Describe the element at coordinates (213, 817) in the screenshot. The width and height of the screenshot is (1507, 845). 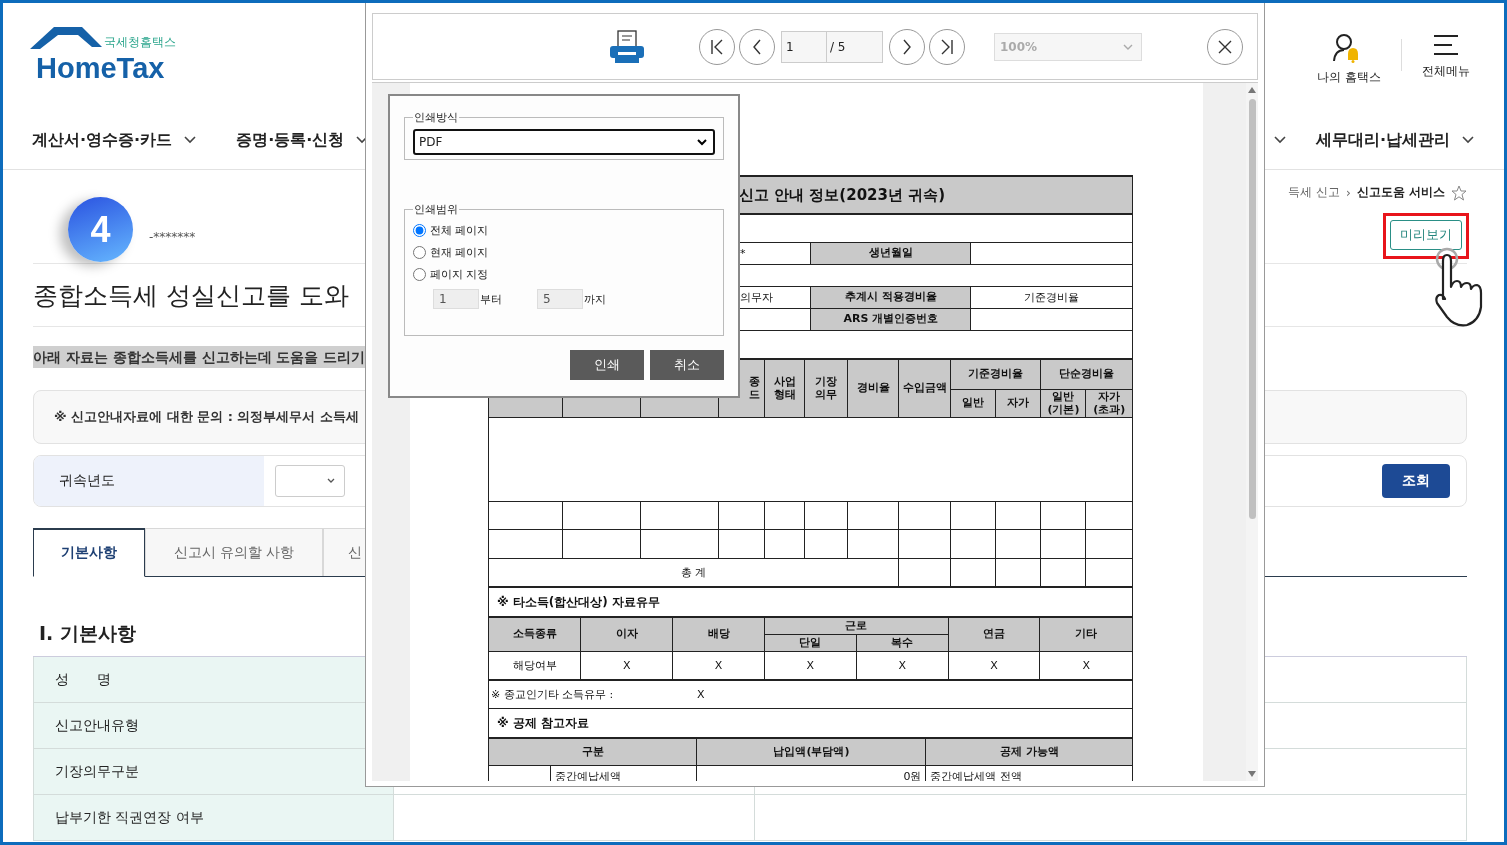
I see `table-label-cell: 납부기한 직권연장 여부` at that location.